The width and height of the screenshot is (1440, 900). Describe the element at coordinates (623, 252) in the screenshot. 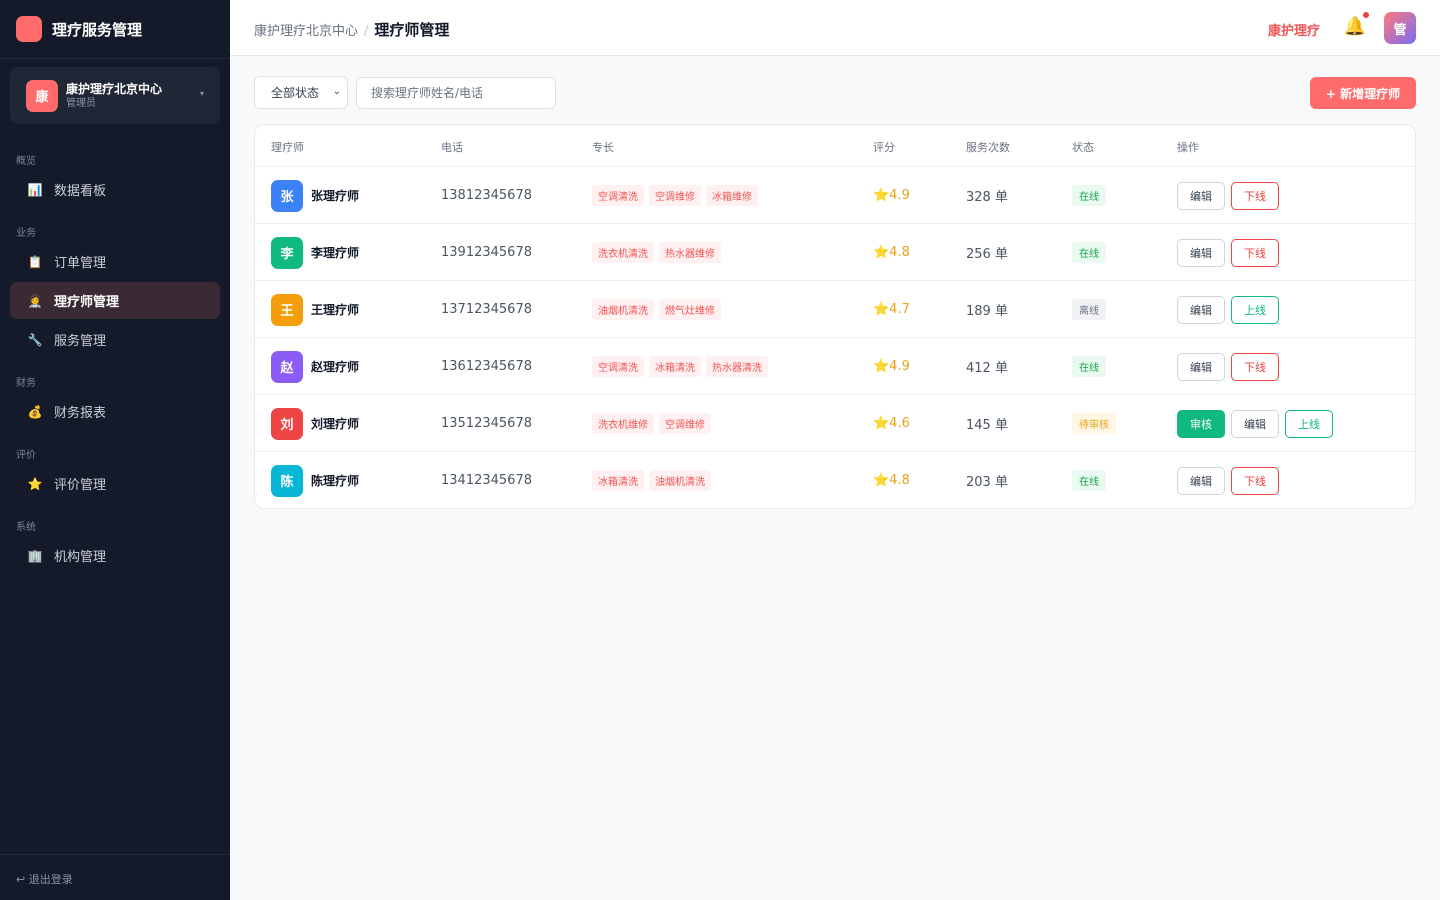

I see `specialty-tag: 洗衣机清洗` at that location.